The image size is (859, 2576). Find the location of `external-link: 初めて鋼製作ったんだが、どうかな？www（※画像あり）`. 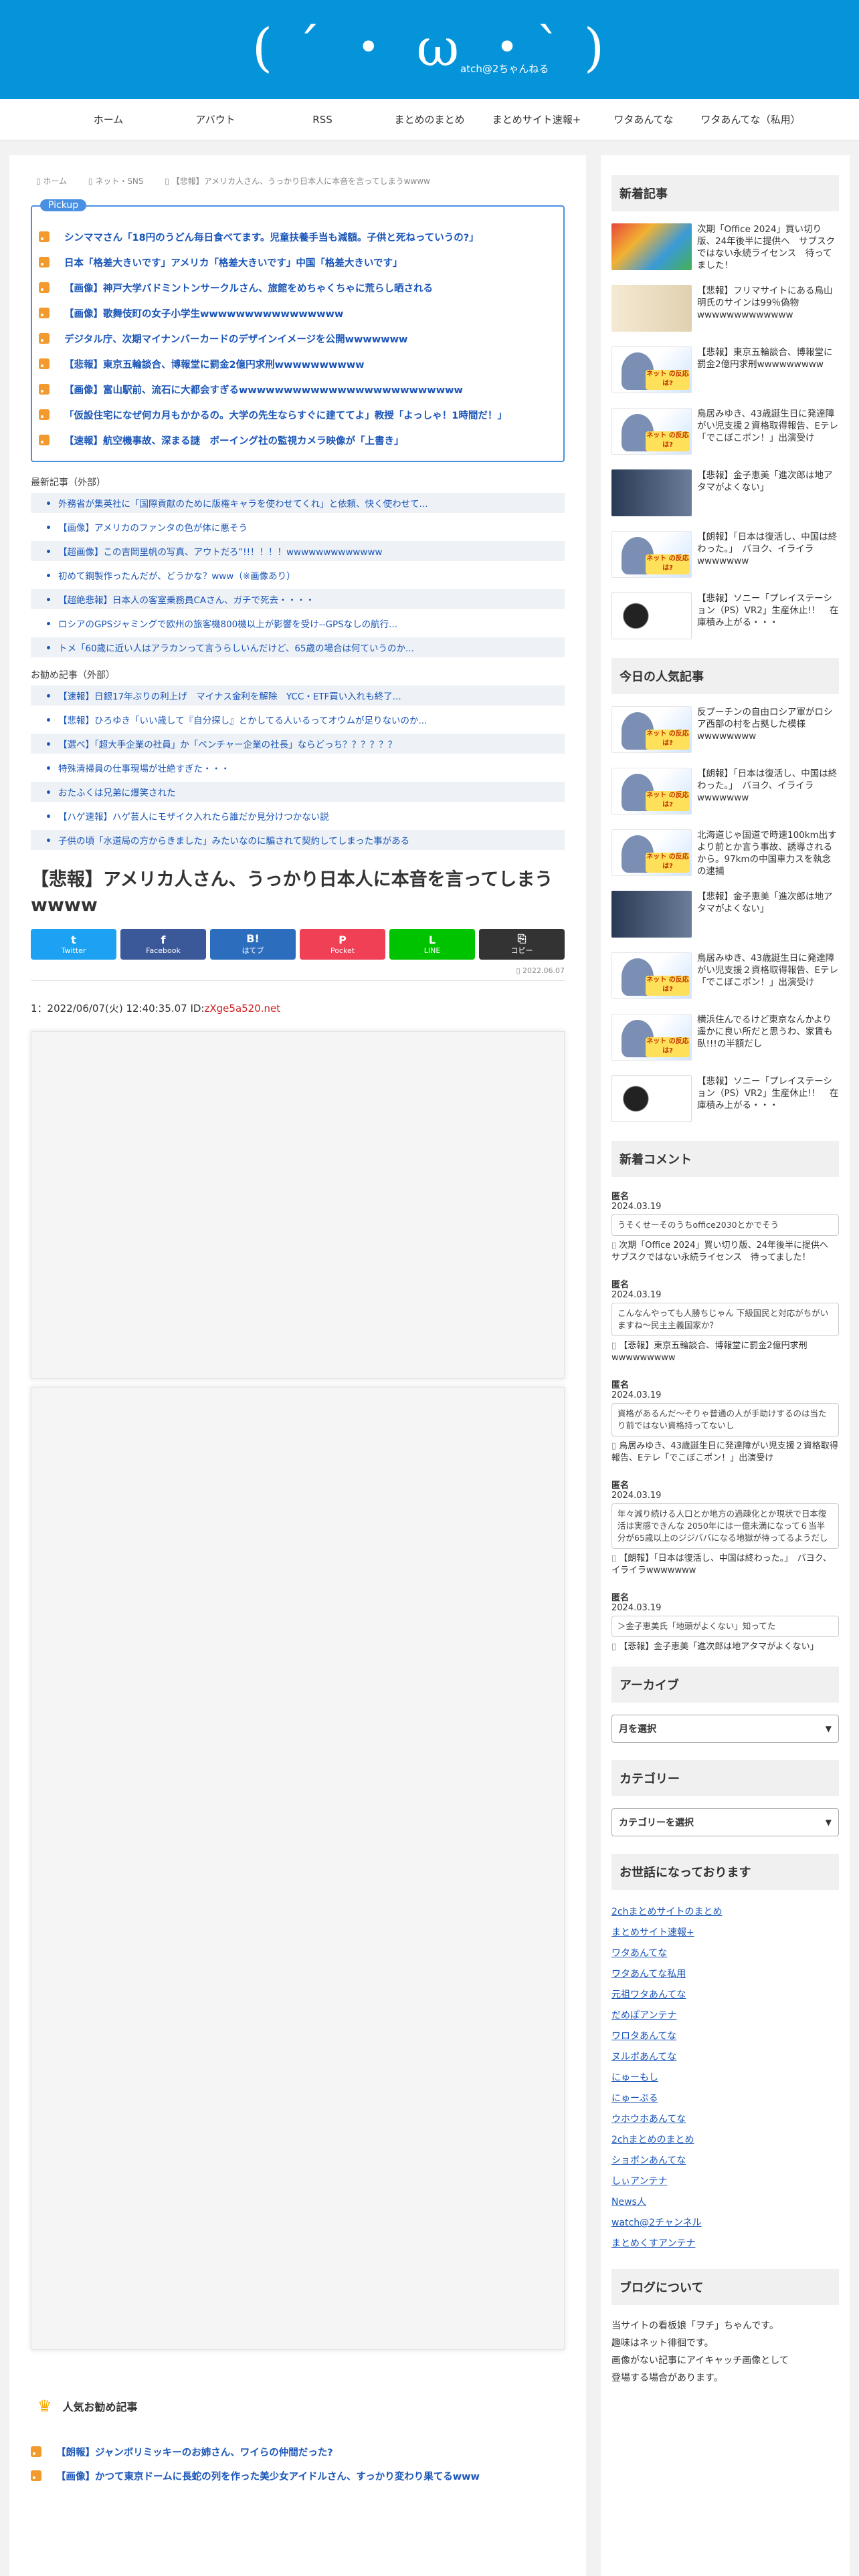

external-link: 初めて鋼製作ったんだが、どうかな？www（※画像あり） is located at coordinates (298, 575).